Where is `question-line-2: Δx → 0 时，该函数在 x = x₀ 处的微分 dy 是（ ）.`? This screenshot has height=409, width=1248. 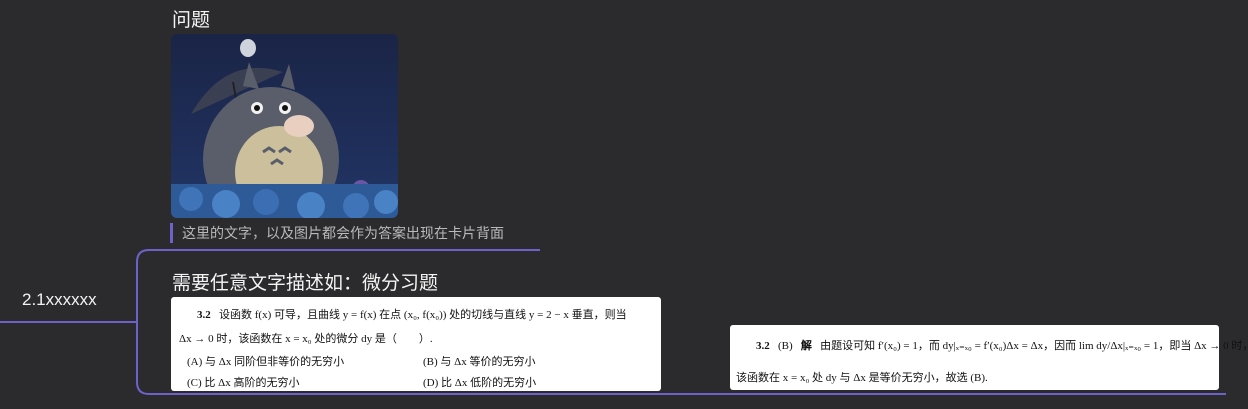 question-line-2: Δx → 0 时，该函数在 x = x₀ 处的微分 dy 是（ ）. is located at coordinates (306, 339).